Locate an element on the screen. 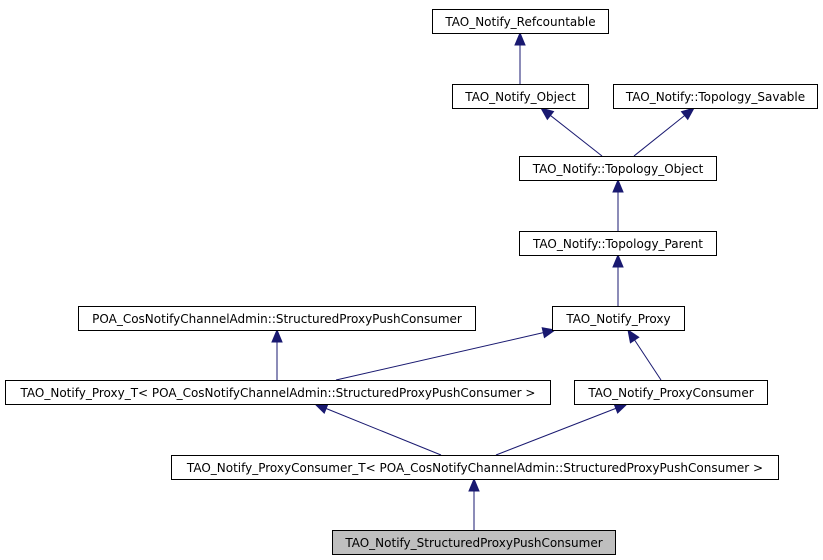  inheritance-edge-proxy_t-to-proxy is located at coordinates (446, 354).